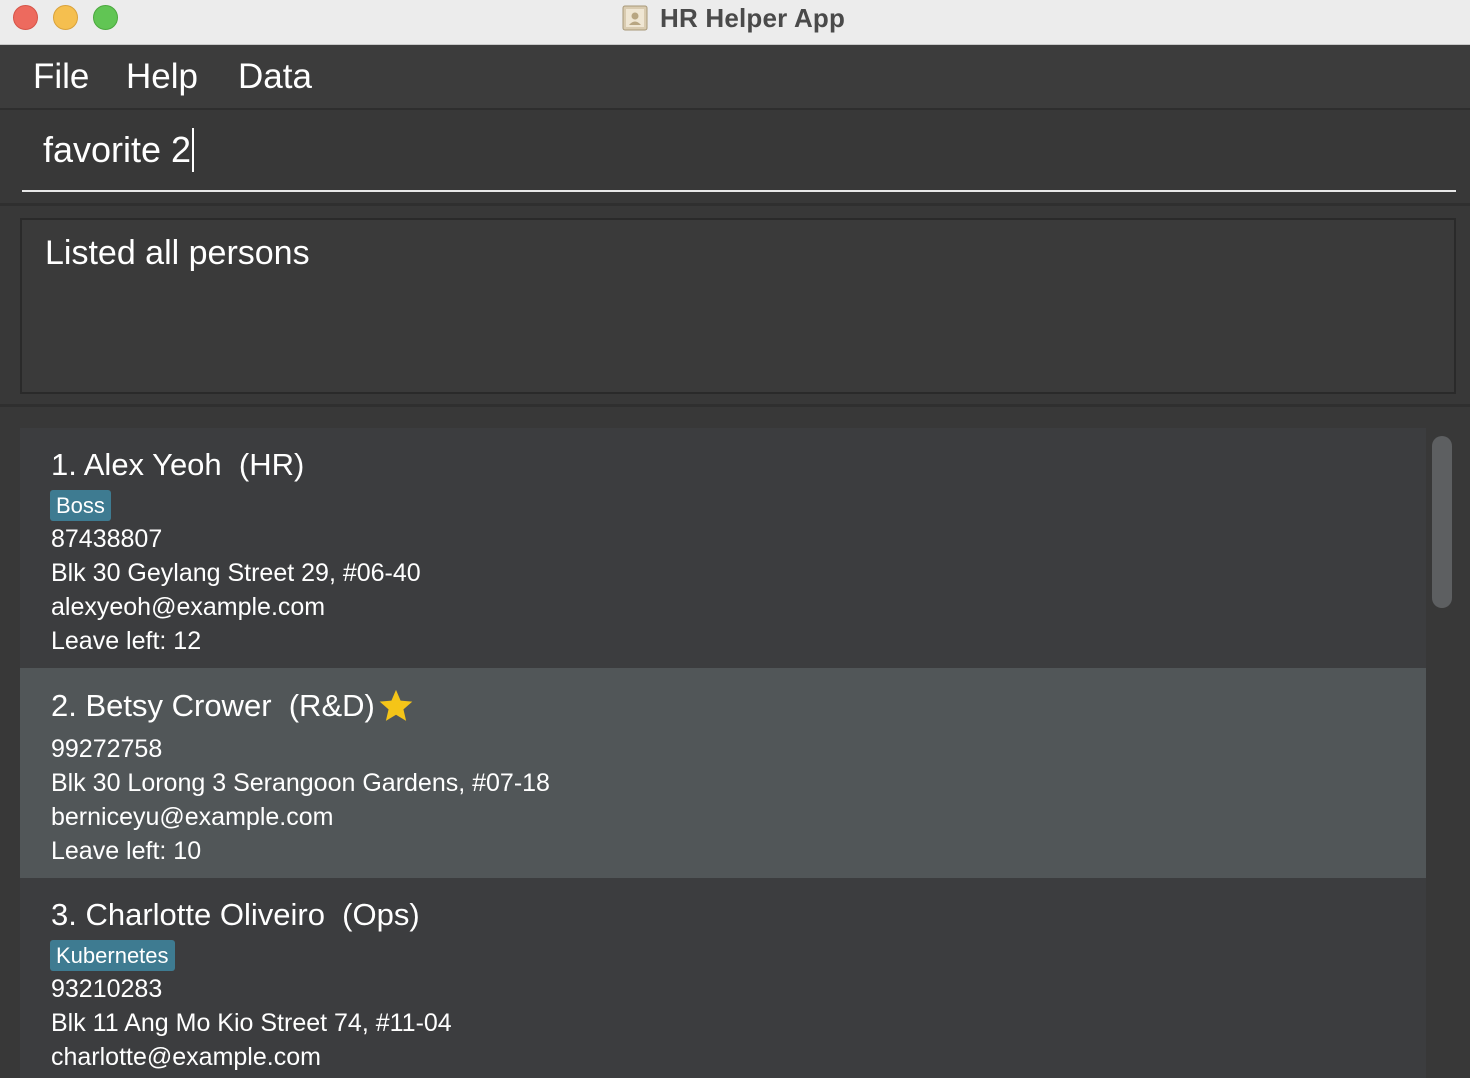 The image size is (1470, 1078). What do you see at coordinates (162, 77) in the screenshot?
I see `menu-help: Help` at bounding box center [162, 77].